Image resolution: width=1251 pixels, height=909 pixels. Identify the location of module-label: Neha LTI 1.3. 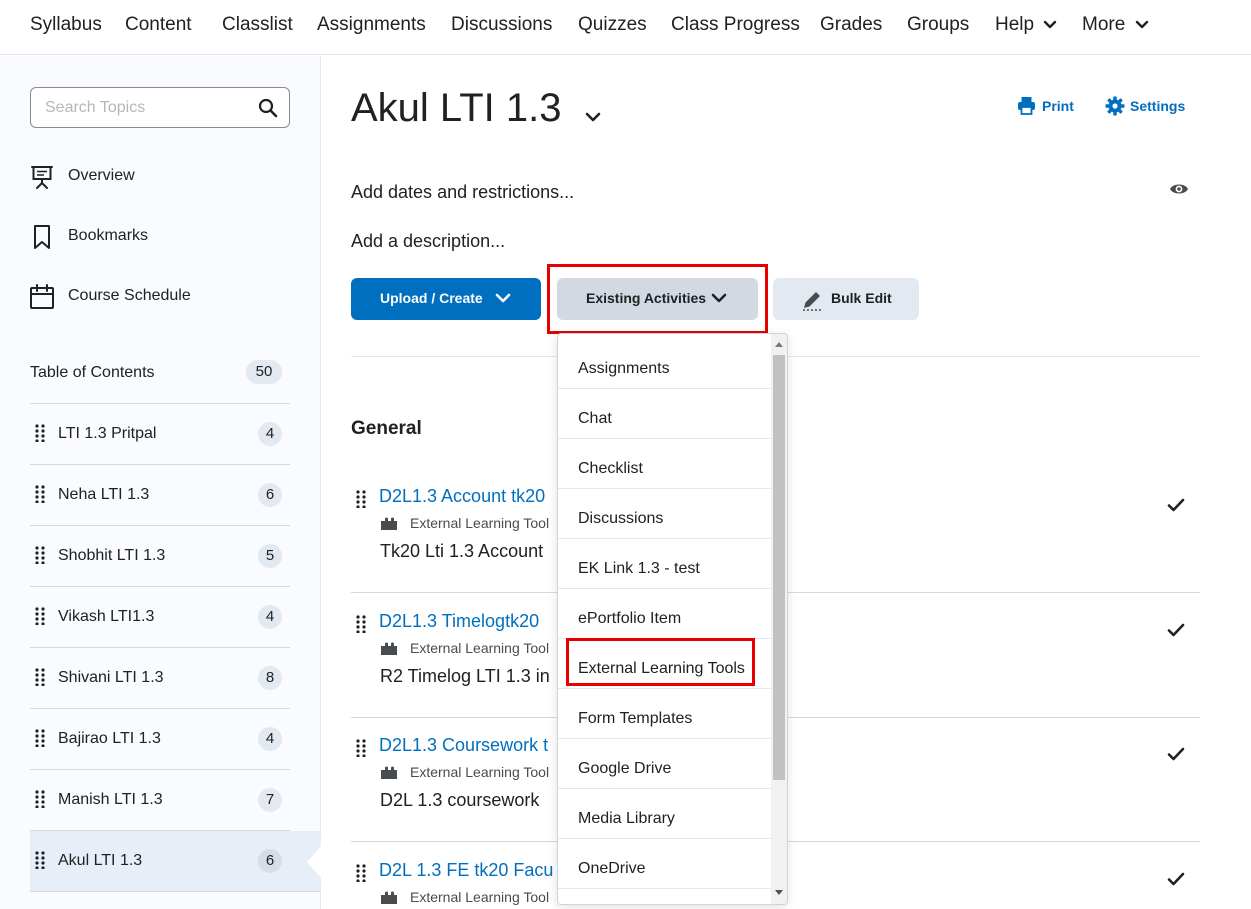
(104, 494).